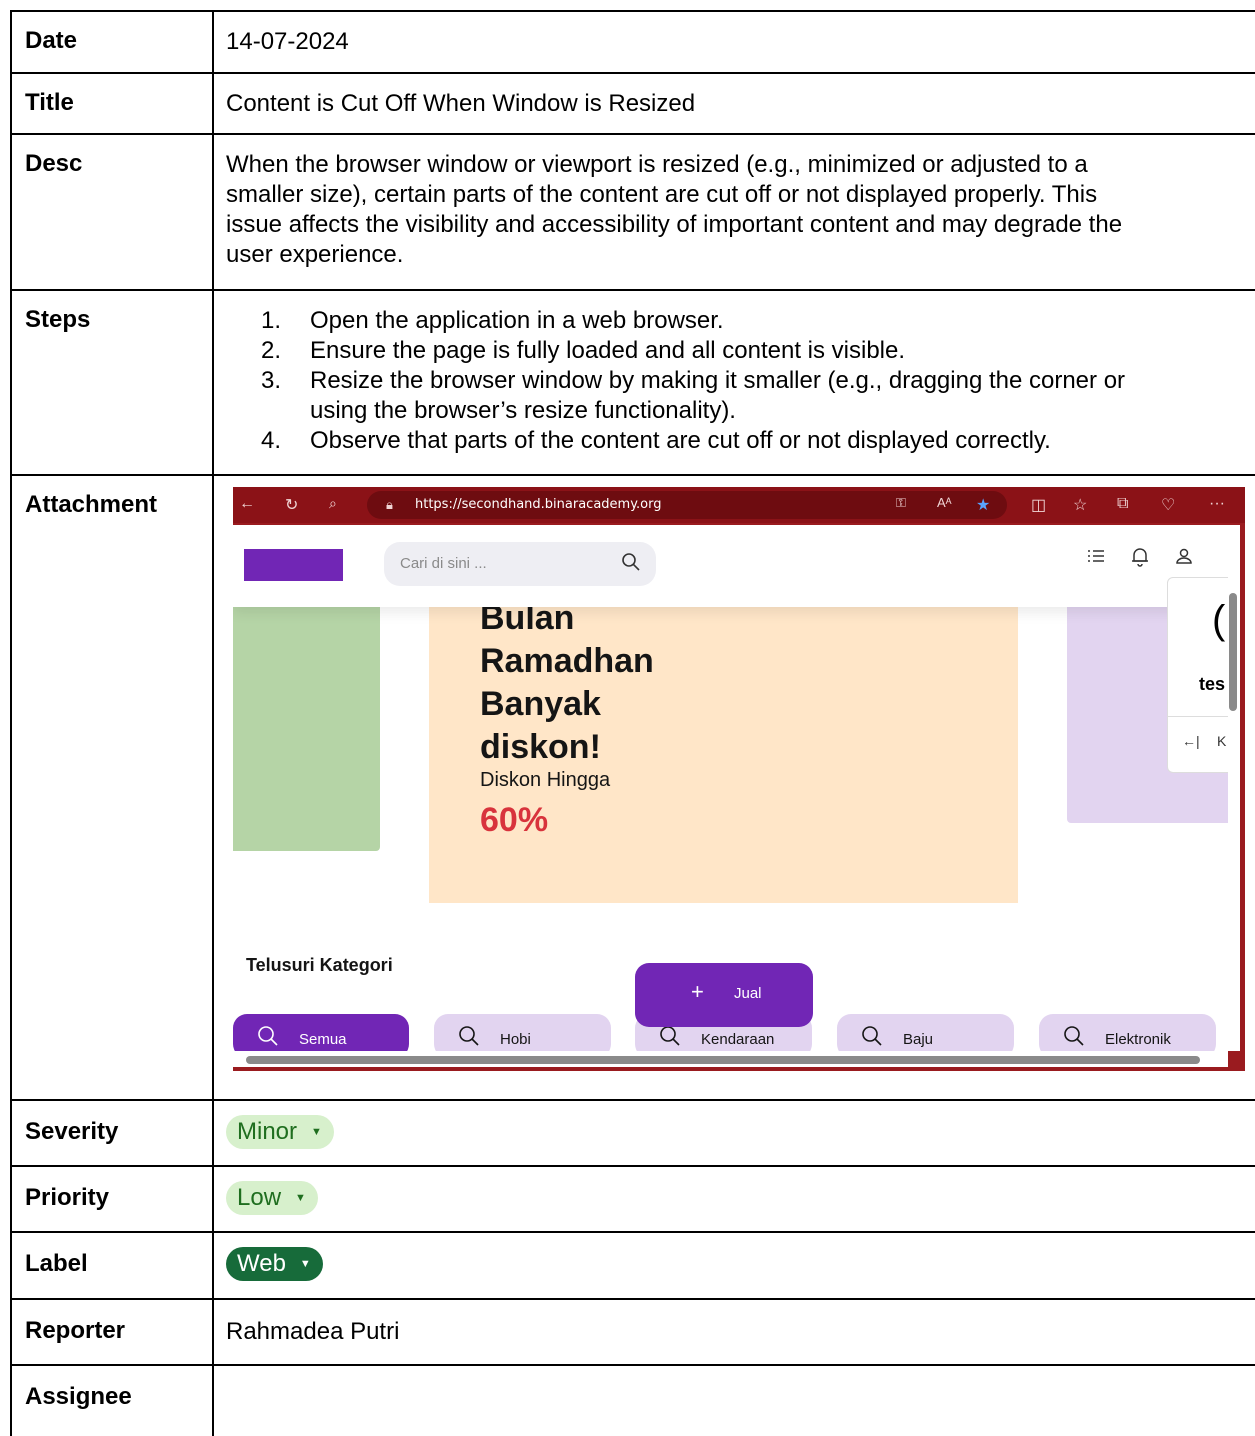 This screenshot has width=1255, height=1436. Describe the element at coordinates (112, 1332) in the screenshot. I see `reporter-label: Reporter` at that location.